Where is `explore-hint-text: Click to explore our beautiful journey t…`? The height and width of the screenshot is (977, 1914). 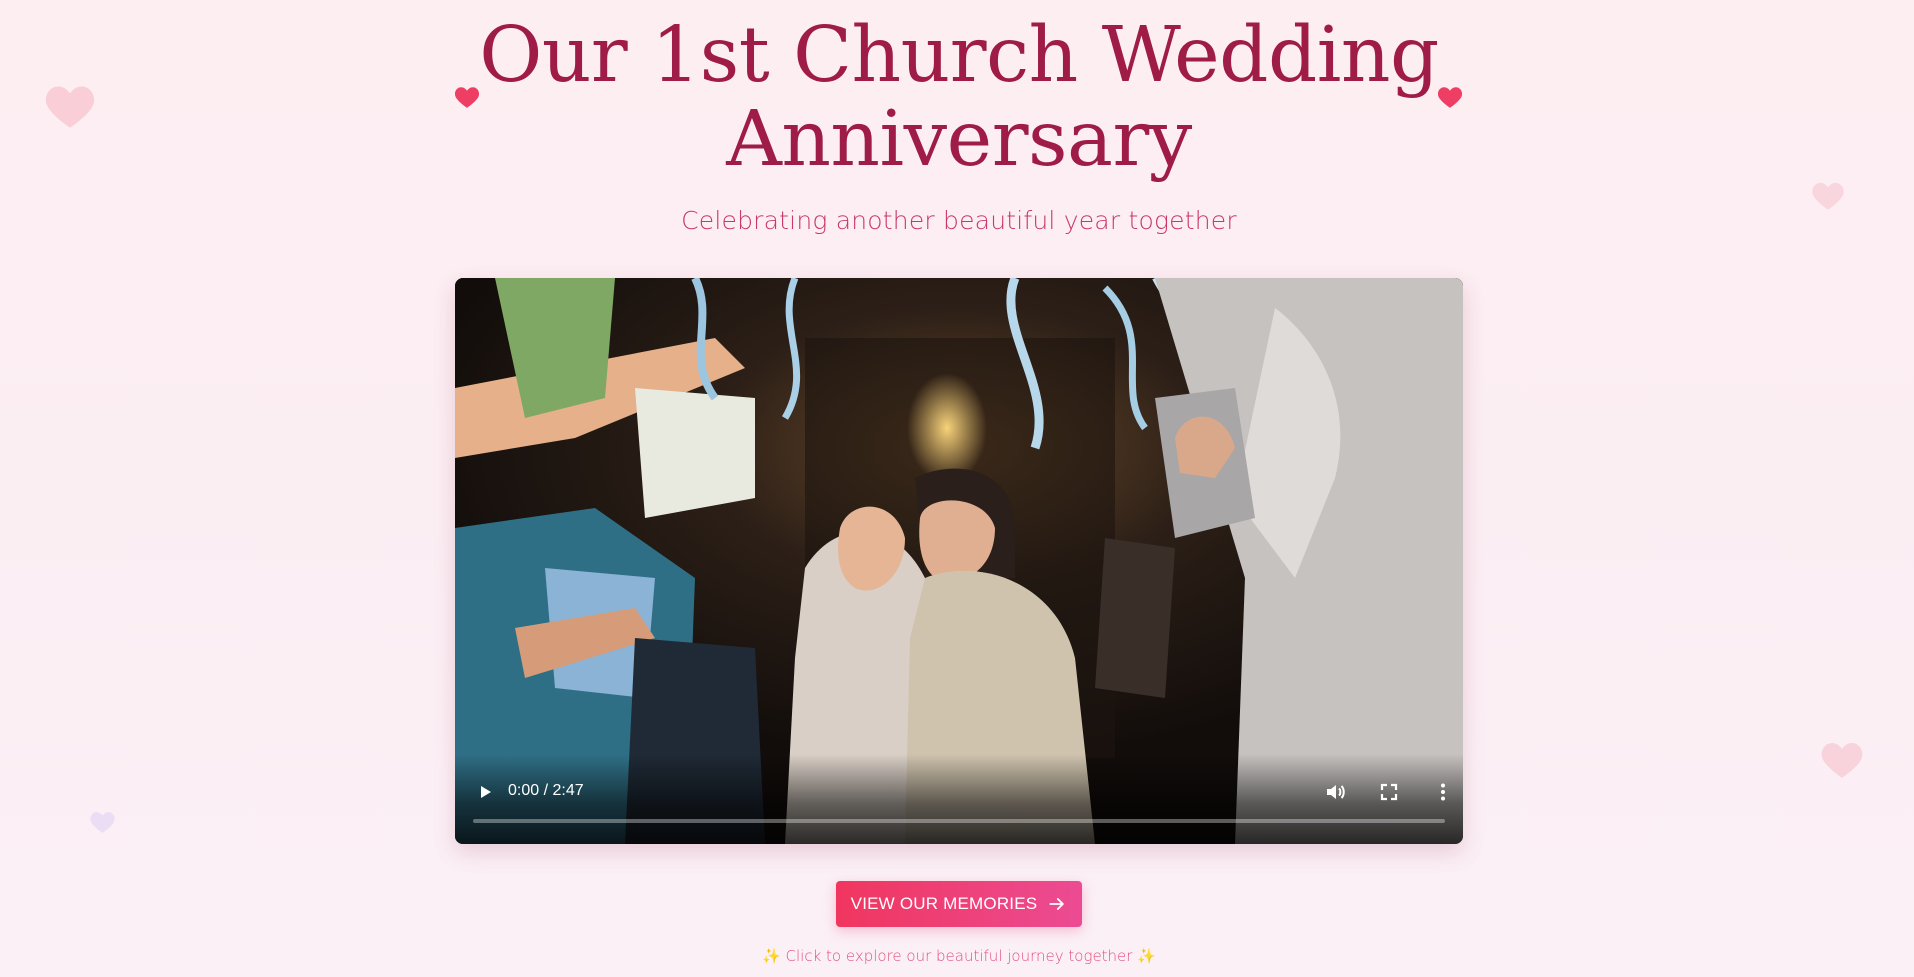
explore-hint-text: Click to explore our beautiful journey t… is located at coordinates (959, 956).